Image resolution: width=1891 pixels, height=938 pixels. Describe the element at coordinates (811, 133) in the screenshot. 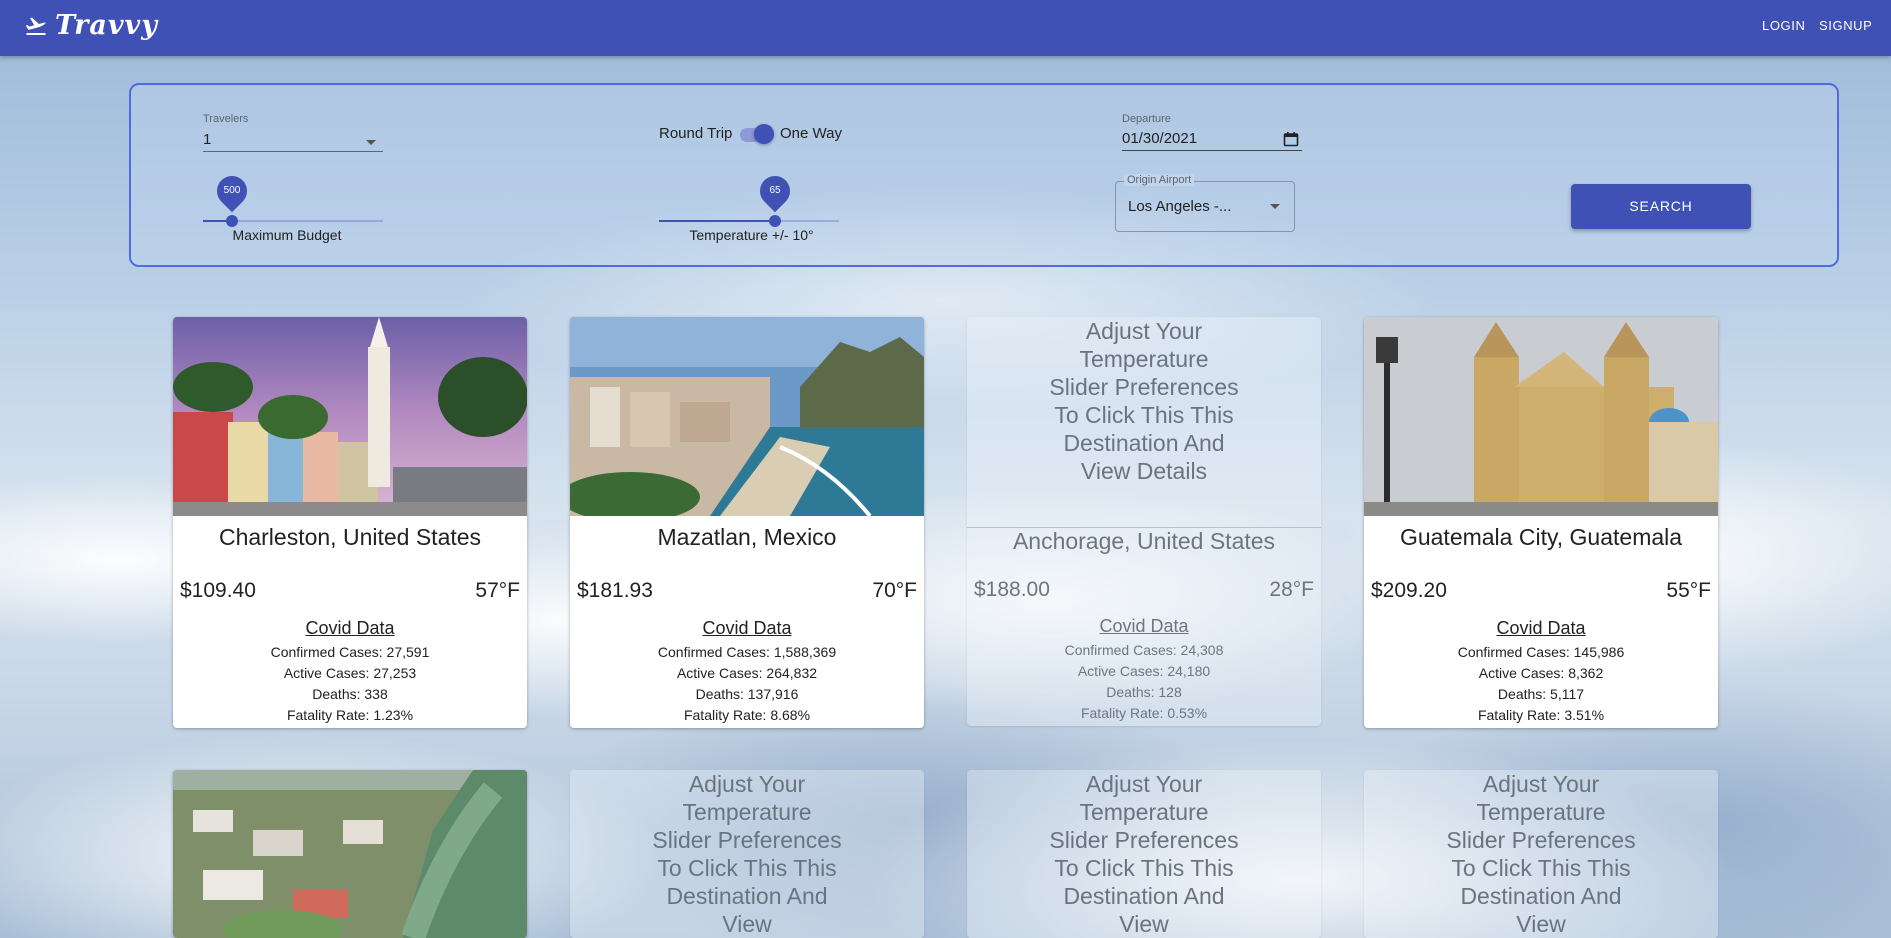

I see `one-way-label: One Way` at that location.